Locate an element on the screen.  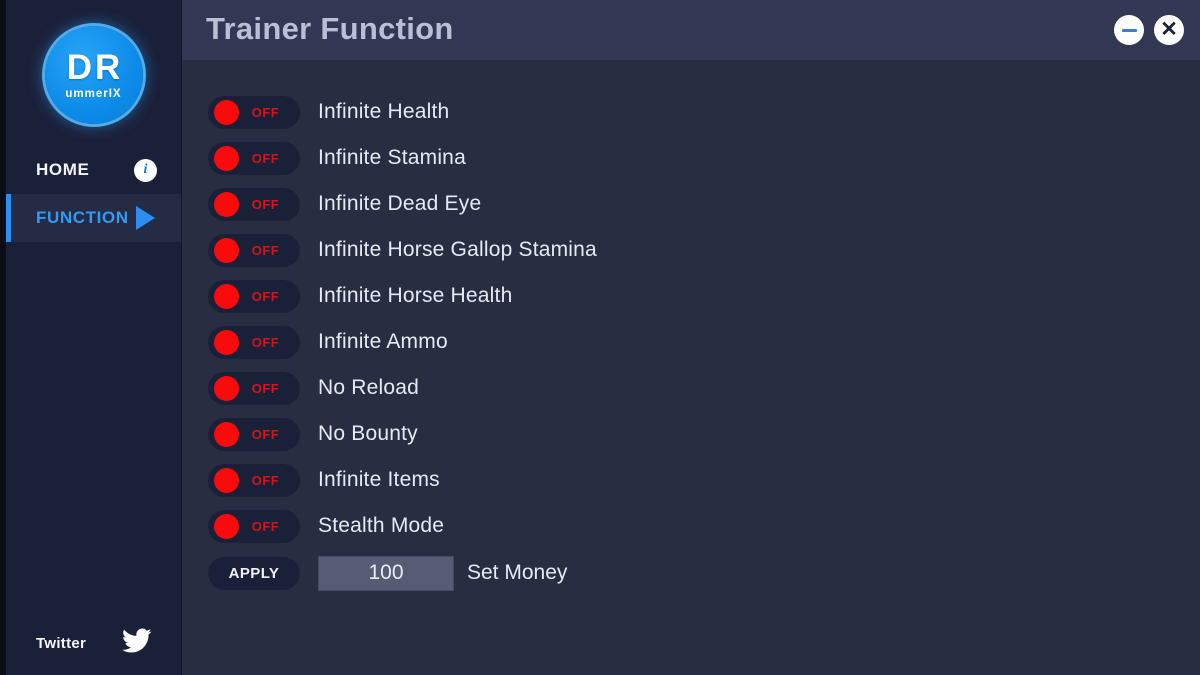
twitter-label: Twitter is located at coordinates (61, 643).